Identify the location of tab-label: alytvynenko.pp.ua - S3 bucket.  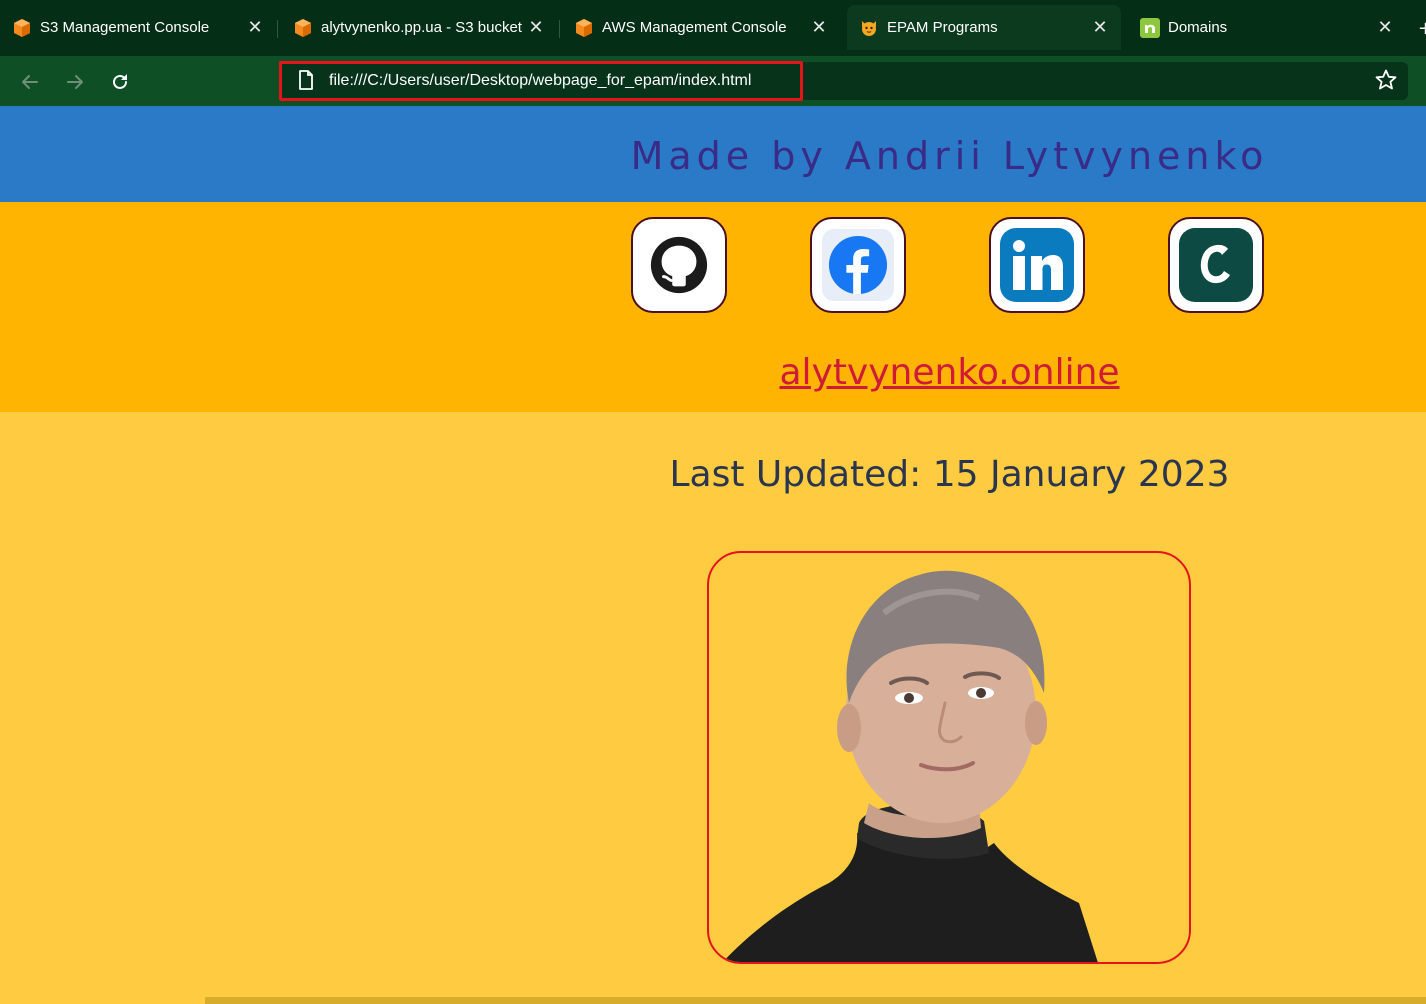
(421, 27).